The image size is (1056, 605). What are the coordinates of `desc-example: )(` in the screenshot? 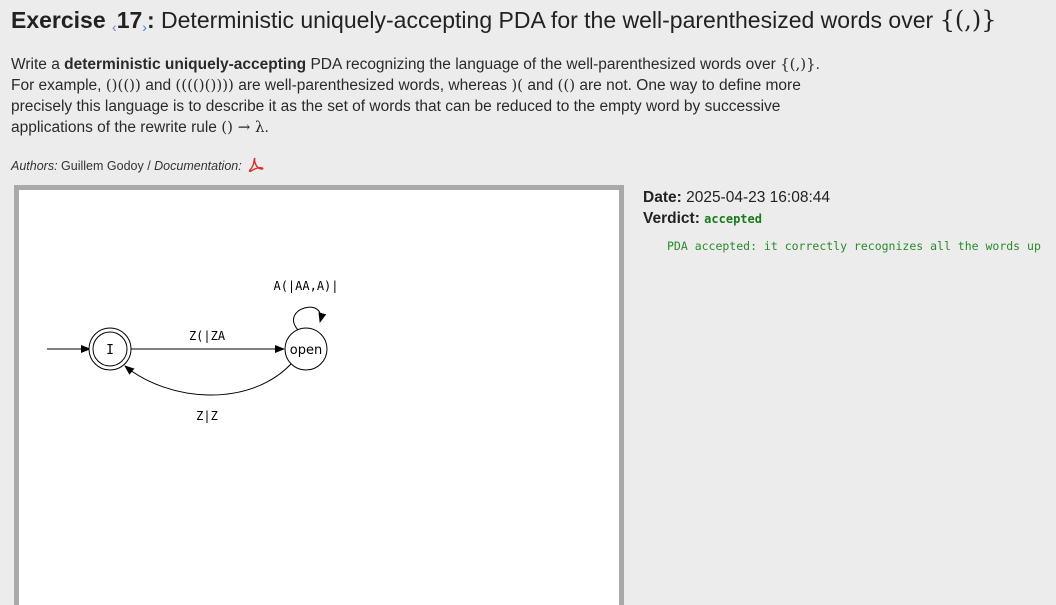 It's located at (517, 85).